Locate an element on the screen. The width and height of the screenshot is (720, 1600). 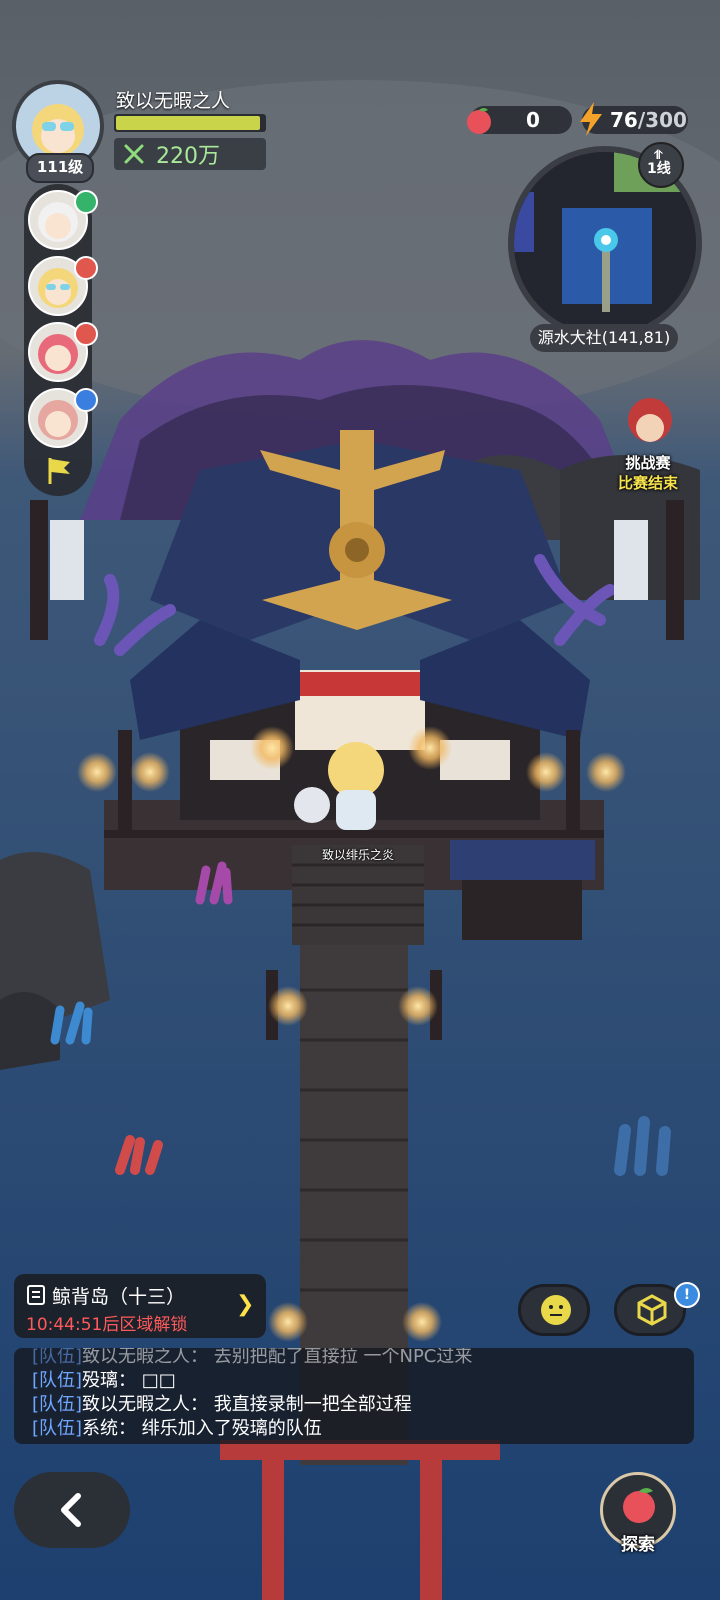
party-panel is located at coordinates (61, 340).